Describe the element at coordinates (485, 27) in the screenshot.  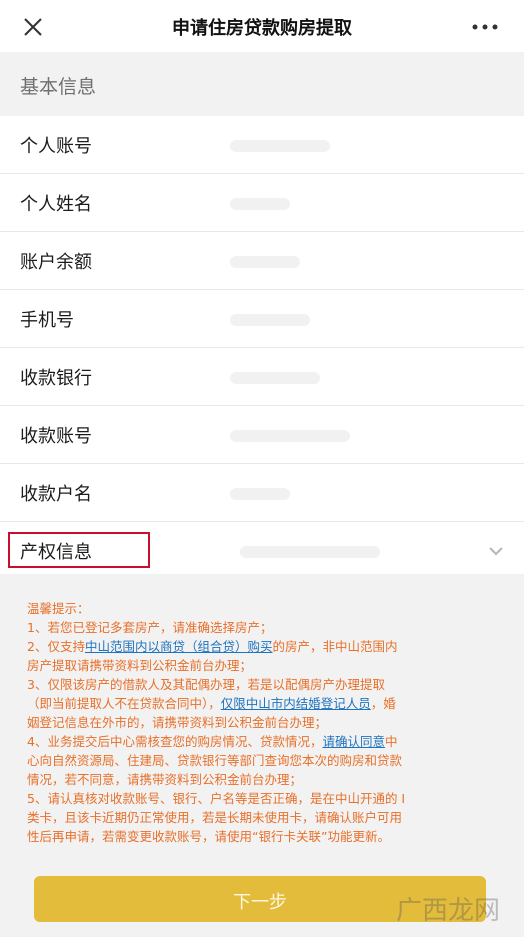
I see `more-dots-icon` at that location.